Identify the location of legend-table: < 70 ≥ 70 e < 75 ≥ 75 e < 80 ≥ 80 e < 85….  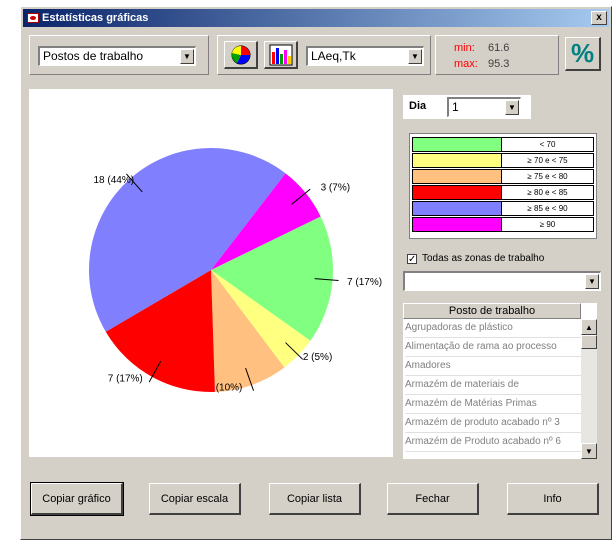
(503, 186).